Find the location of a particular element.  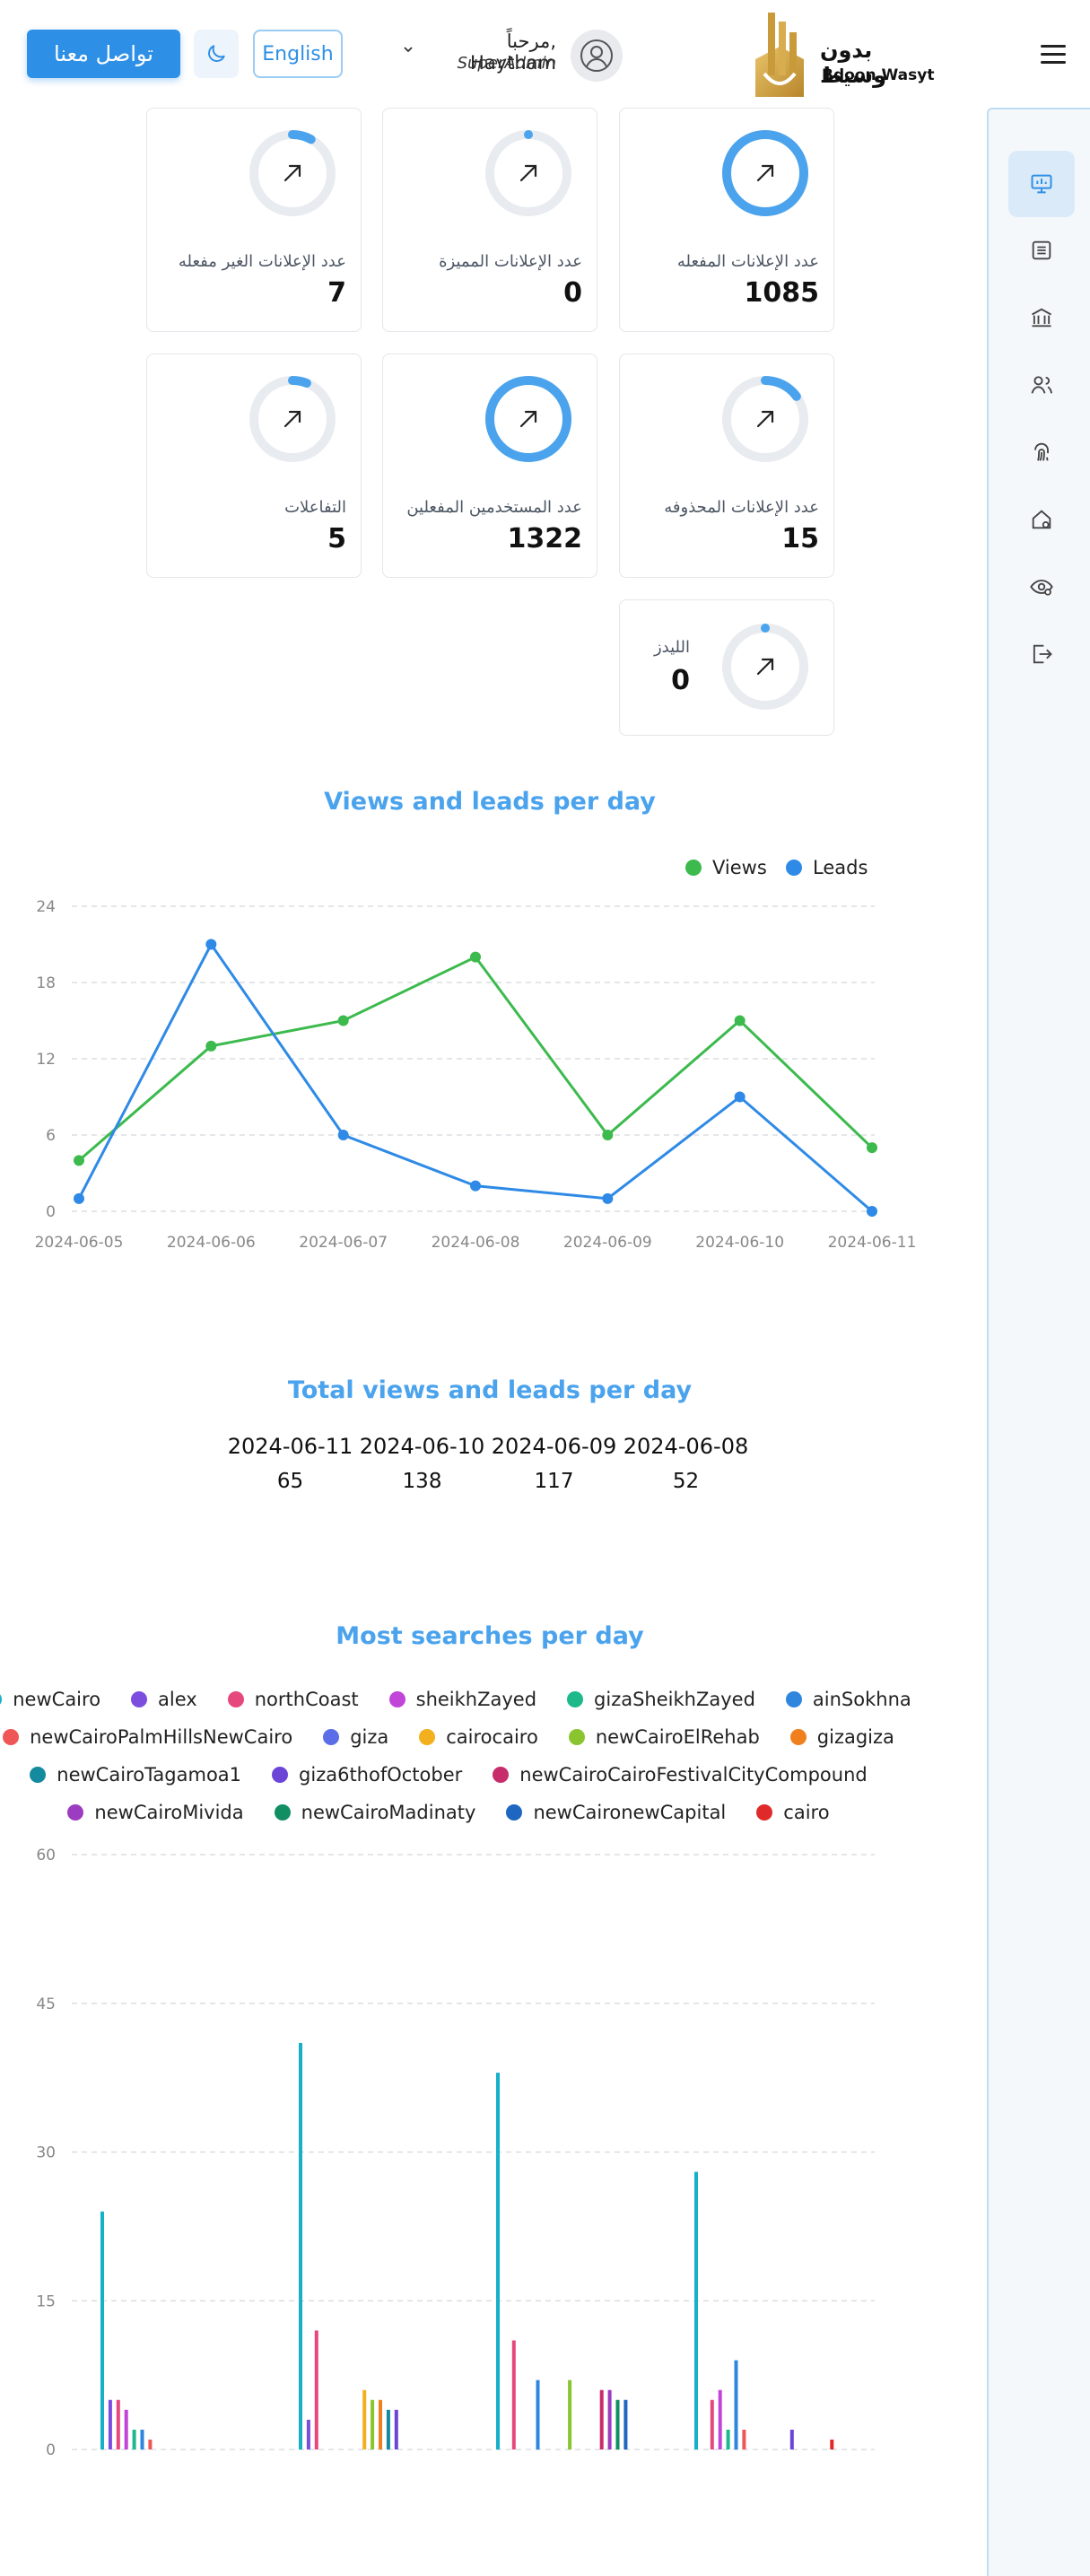

stat-label: عدد المستخدمين المفعلين is located at coordinates (494, 507).